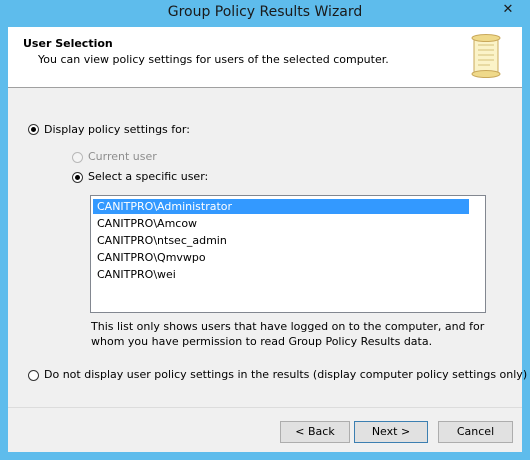 The width and height of the screenshot is (530, 460). I want to click on display-settings-radio, so click(33, 129).